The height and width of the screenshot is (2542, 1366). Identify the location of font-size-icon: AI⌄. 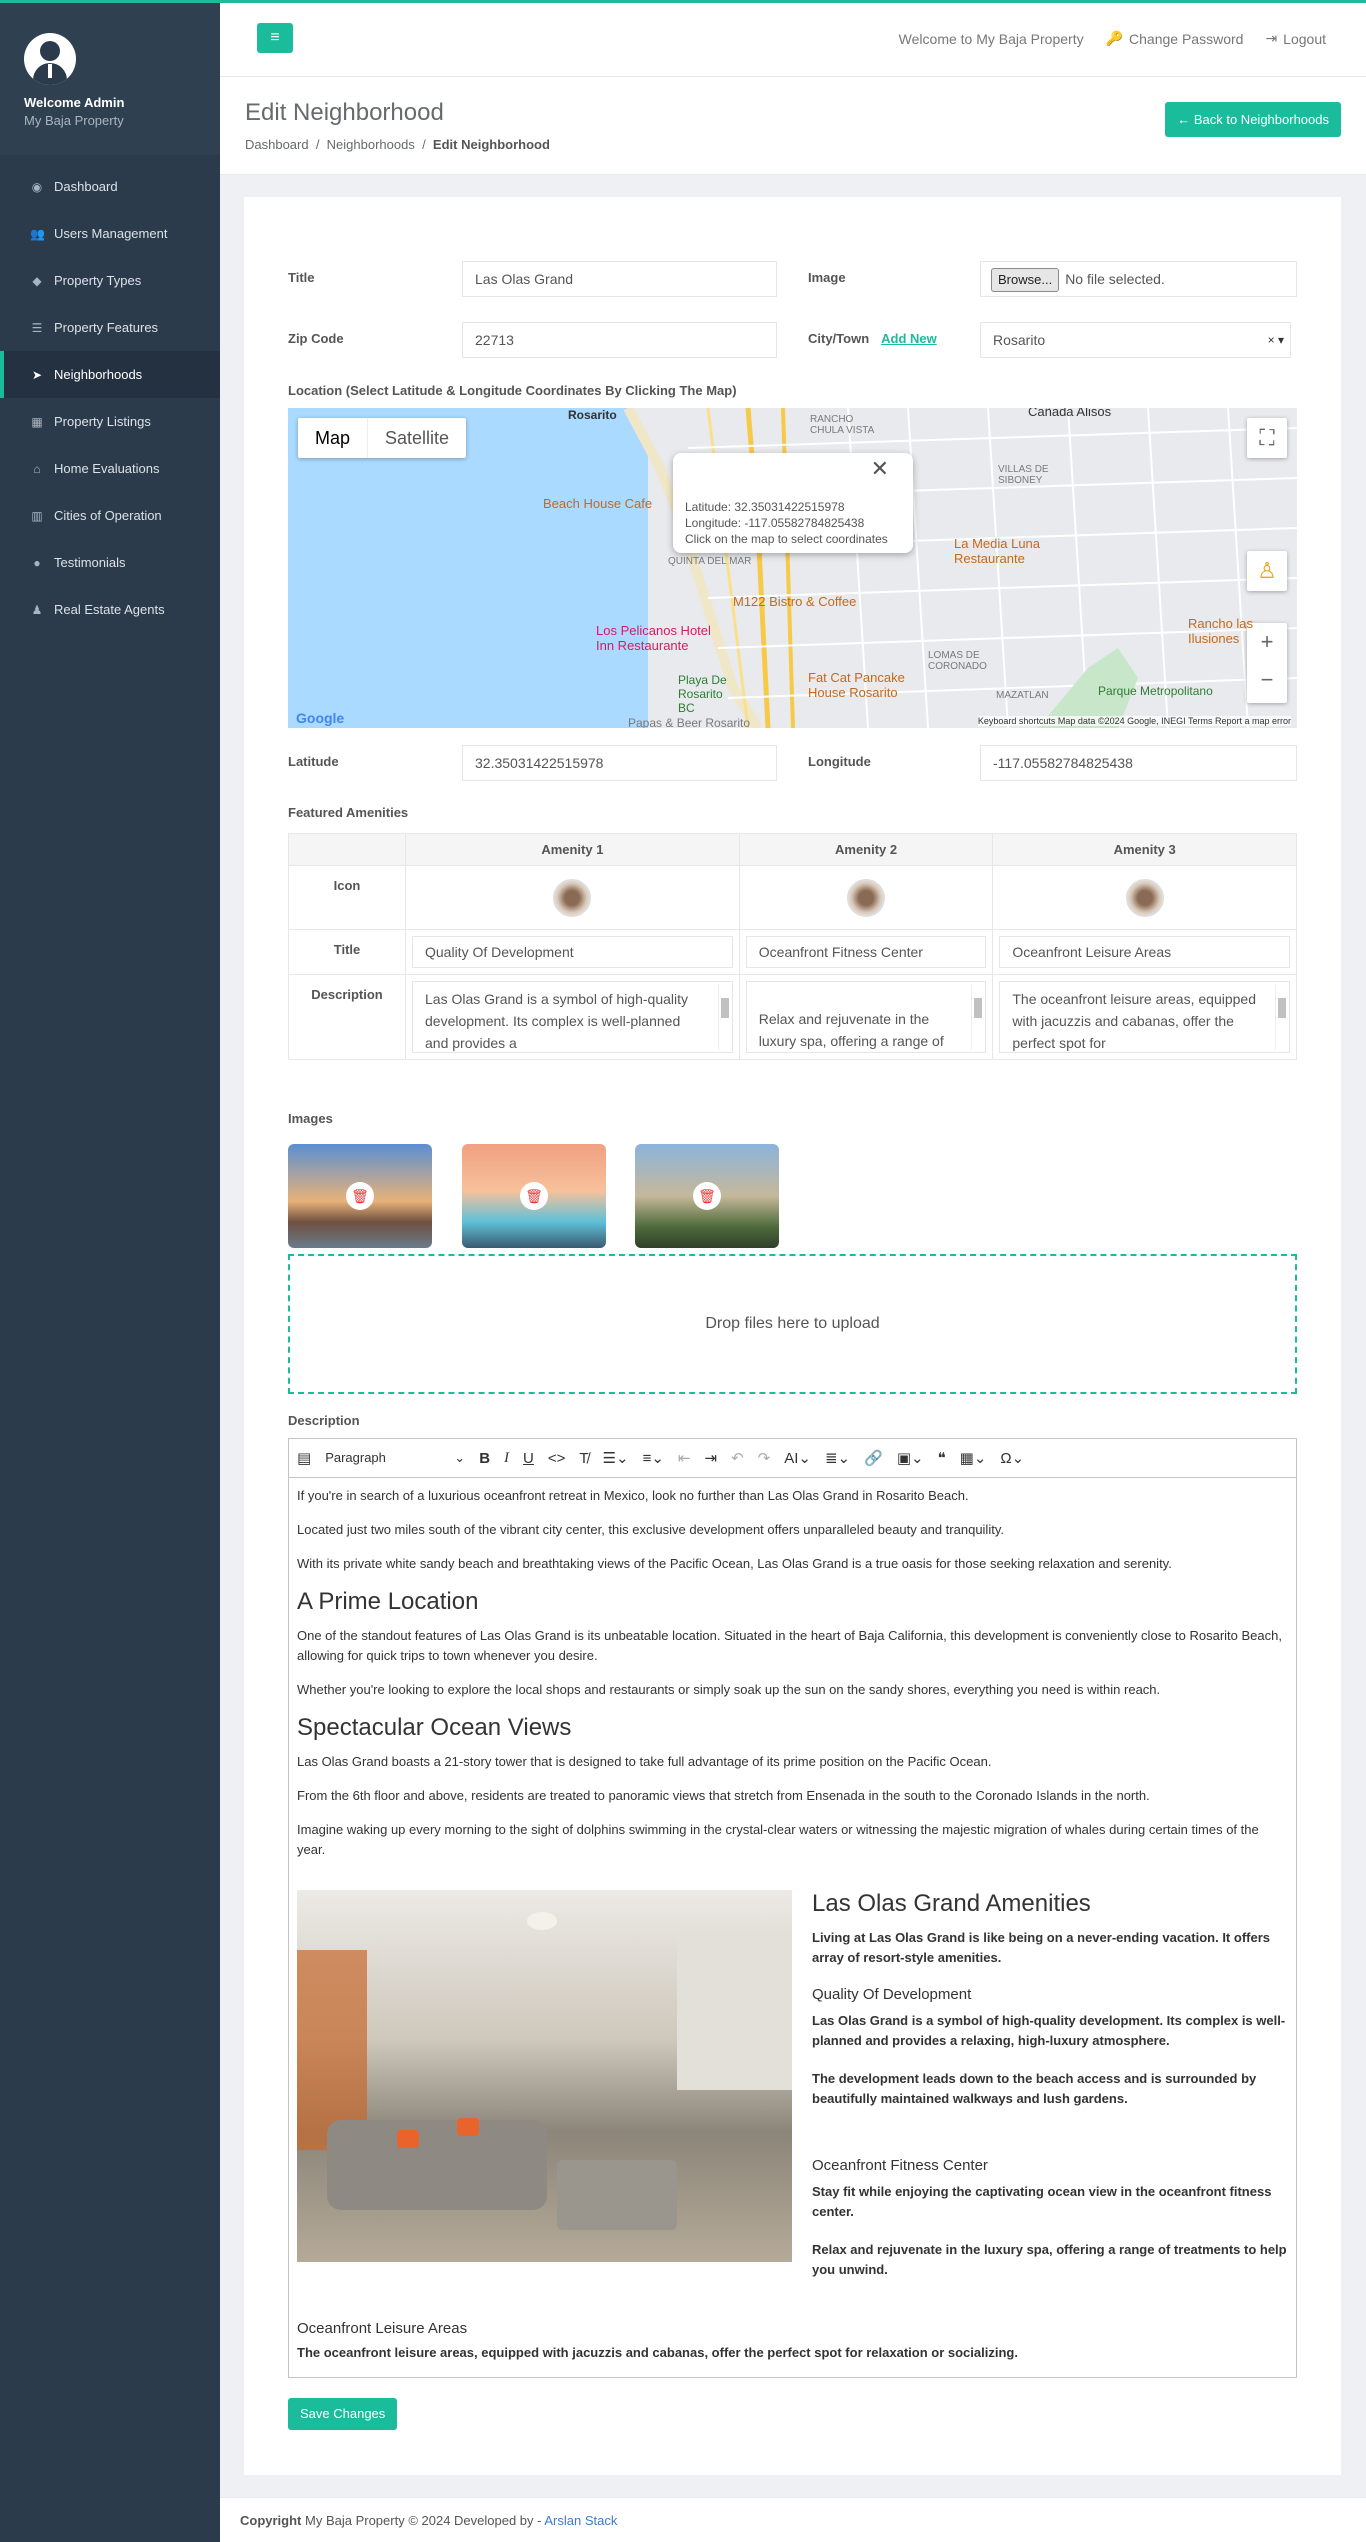
(797, 1458).